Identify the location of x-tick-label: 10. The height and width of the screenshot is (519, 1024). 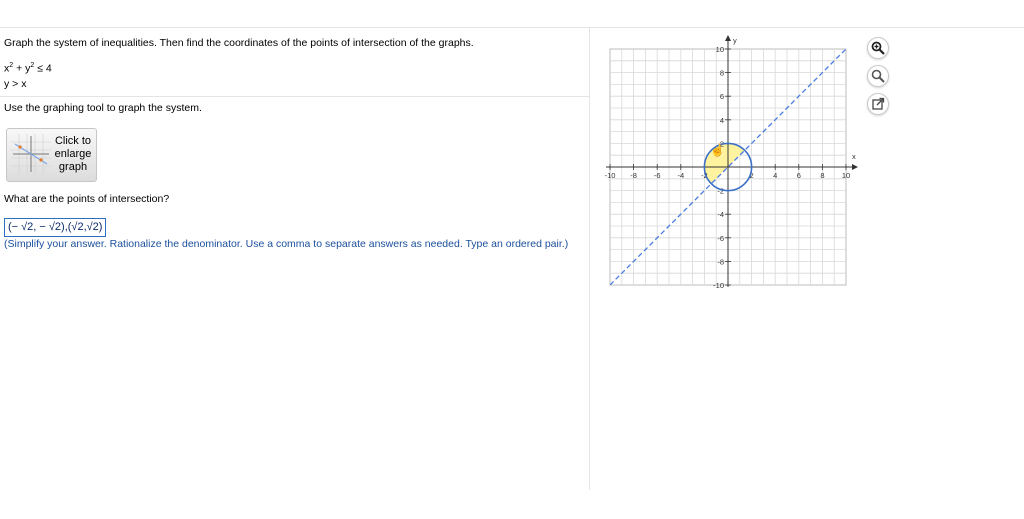
(846, 175).